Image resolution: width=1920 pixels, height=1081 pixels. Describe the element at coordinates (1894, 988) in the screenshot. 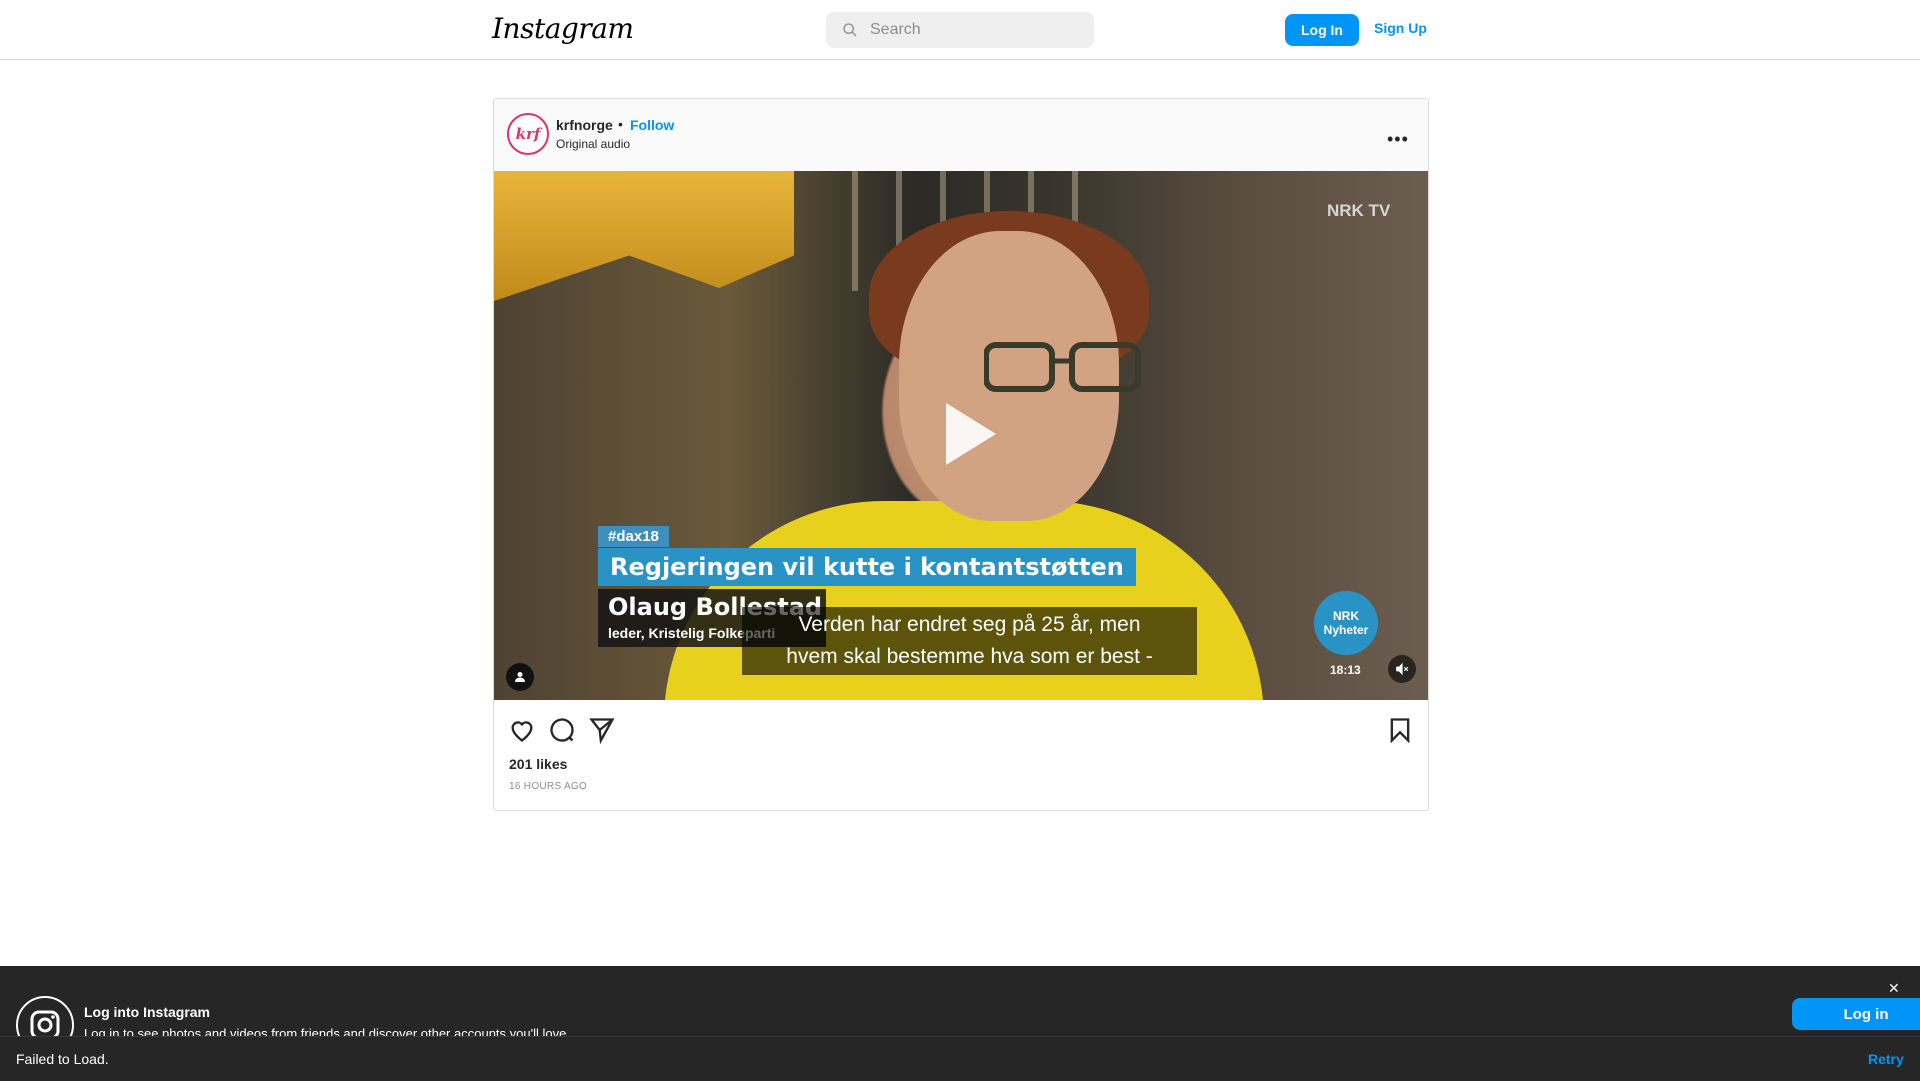

I see `close-icon: ✕` at that location.